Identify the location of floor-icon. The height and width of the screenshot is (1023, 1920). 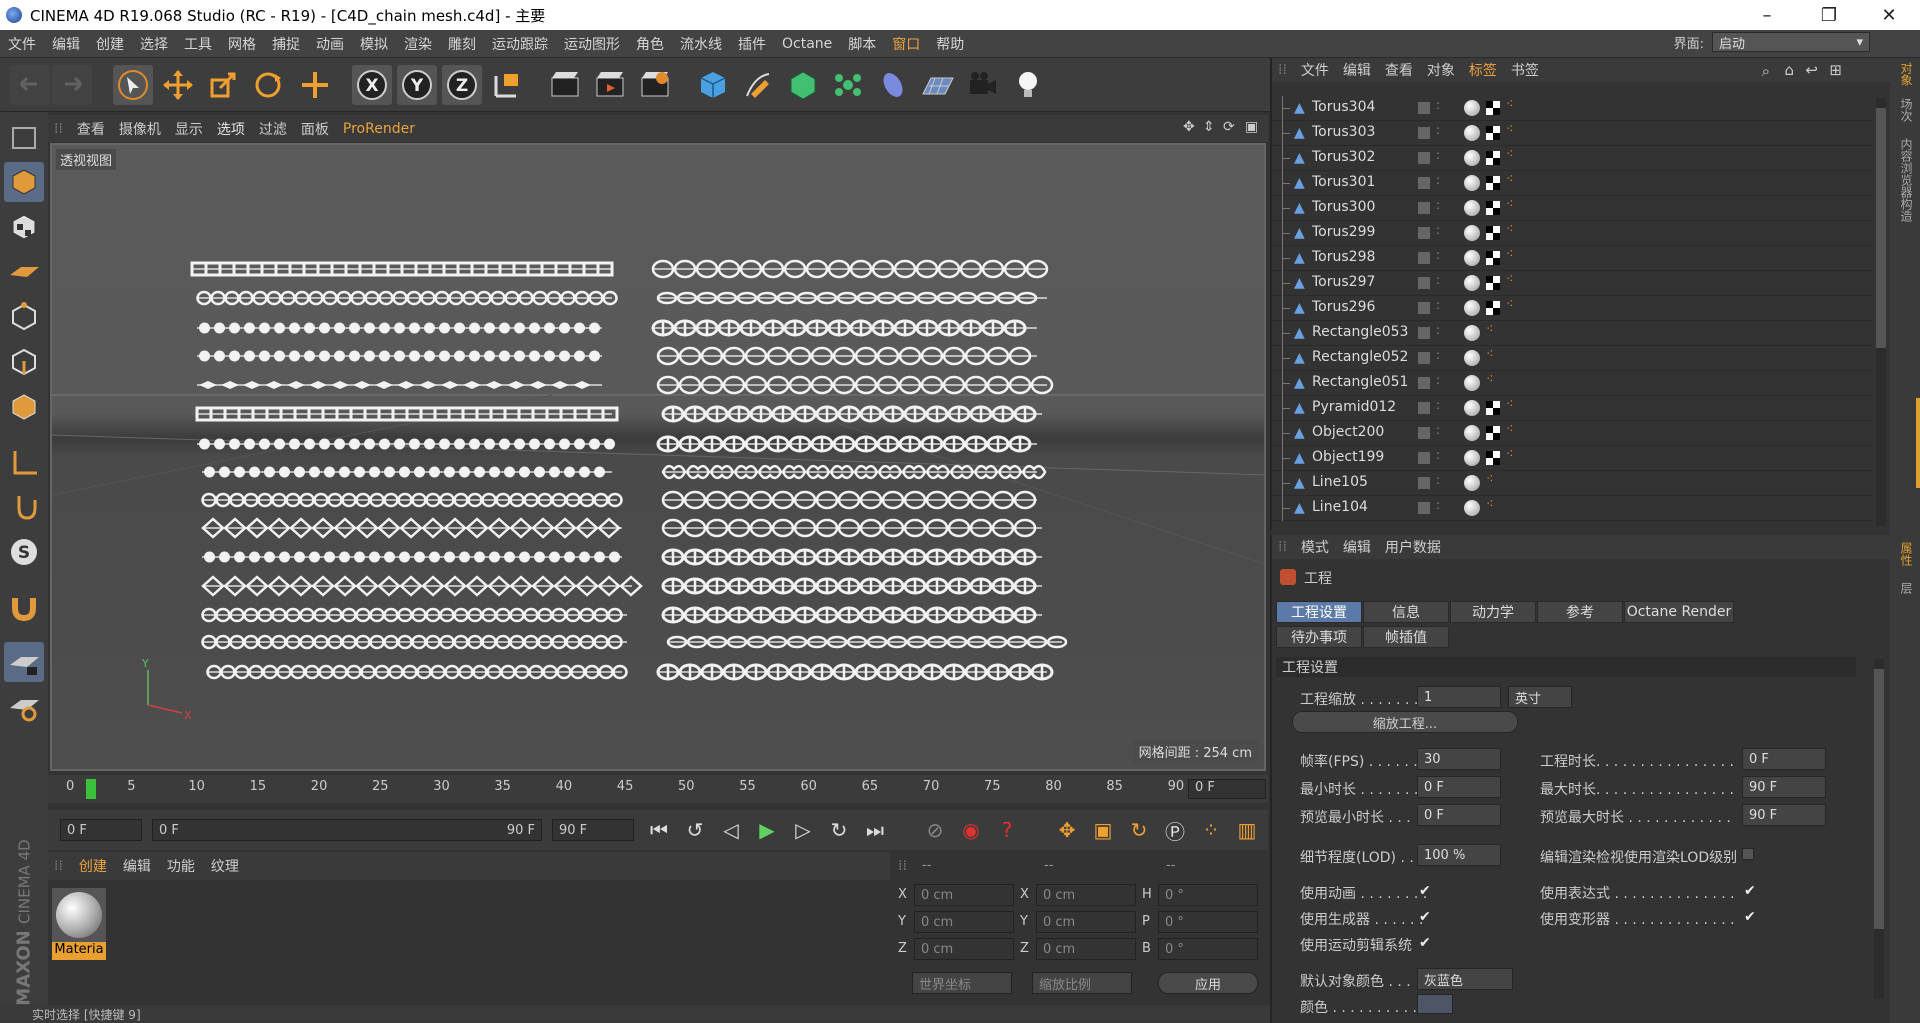
(938, 85).